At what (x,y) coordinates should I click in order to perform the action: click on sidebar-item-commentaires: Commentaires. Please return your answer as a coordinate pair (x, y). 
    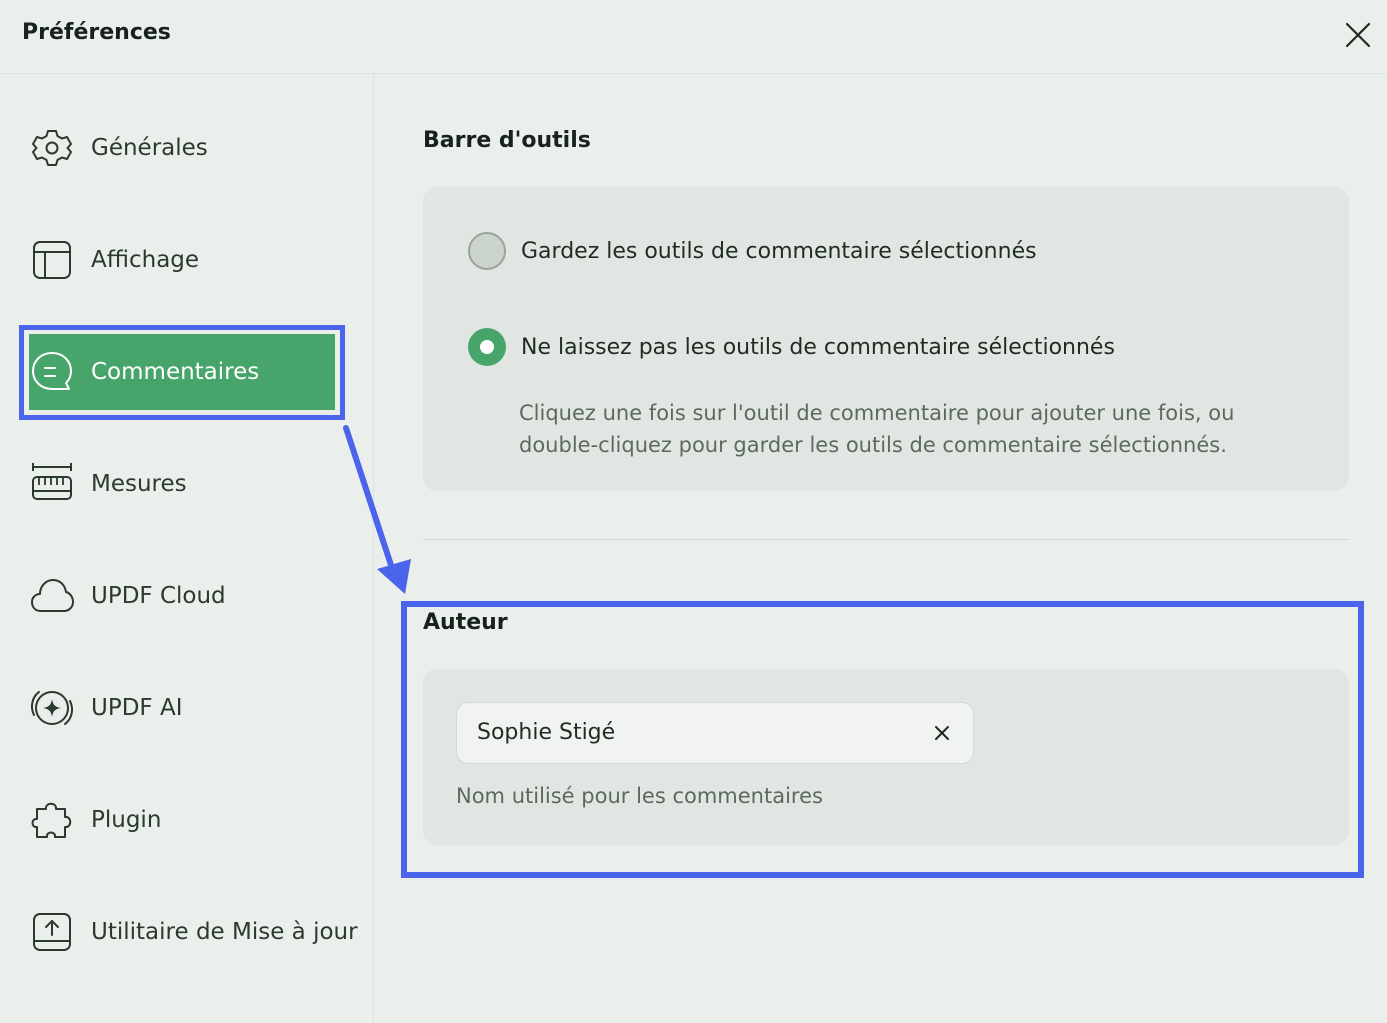
    Looking at the image, I should click on (182, 372).